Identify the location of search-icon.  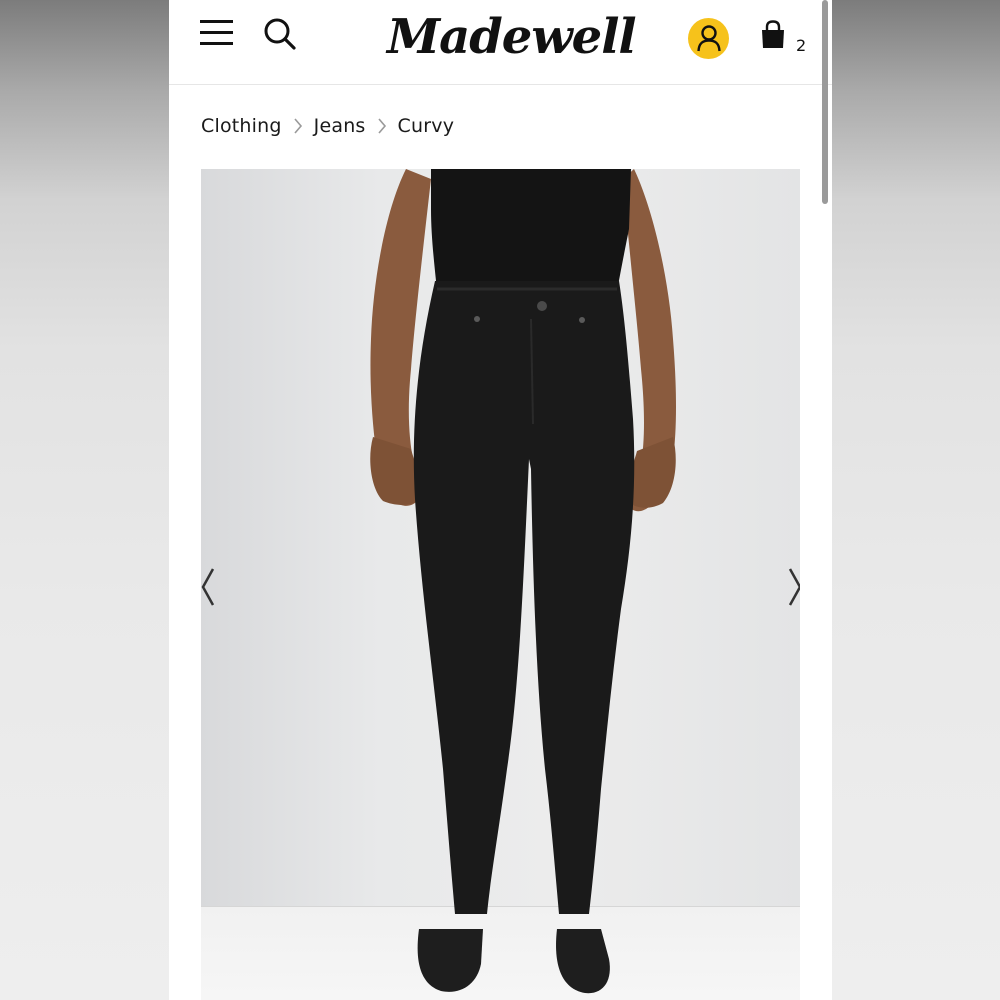
(280, 34).